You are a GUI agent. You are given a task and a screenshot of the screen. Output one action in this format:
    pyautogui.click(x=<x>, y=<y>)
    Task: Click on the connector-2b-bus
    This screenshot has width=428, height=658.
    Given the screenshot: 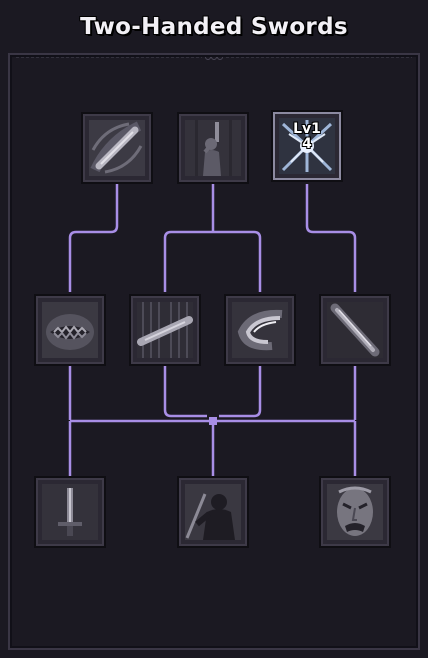 What is the action you would take?
    pyautogui.click(x=185, y=392)
    